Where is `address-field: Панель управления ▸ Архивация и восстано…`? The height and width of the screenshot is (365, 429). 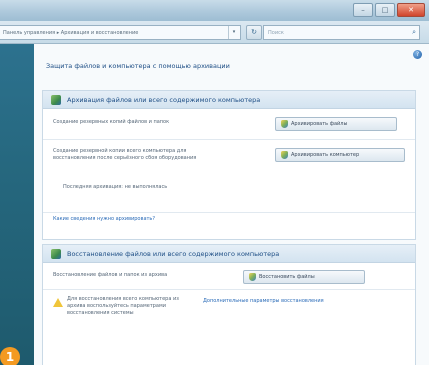 address-field: Панель управления ▸ Архивация и восстано… is located at coordinates (120, 32).